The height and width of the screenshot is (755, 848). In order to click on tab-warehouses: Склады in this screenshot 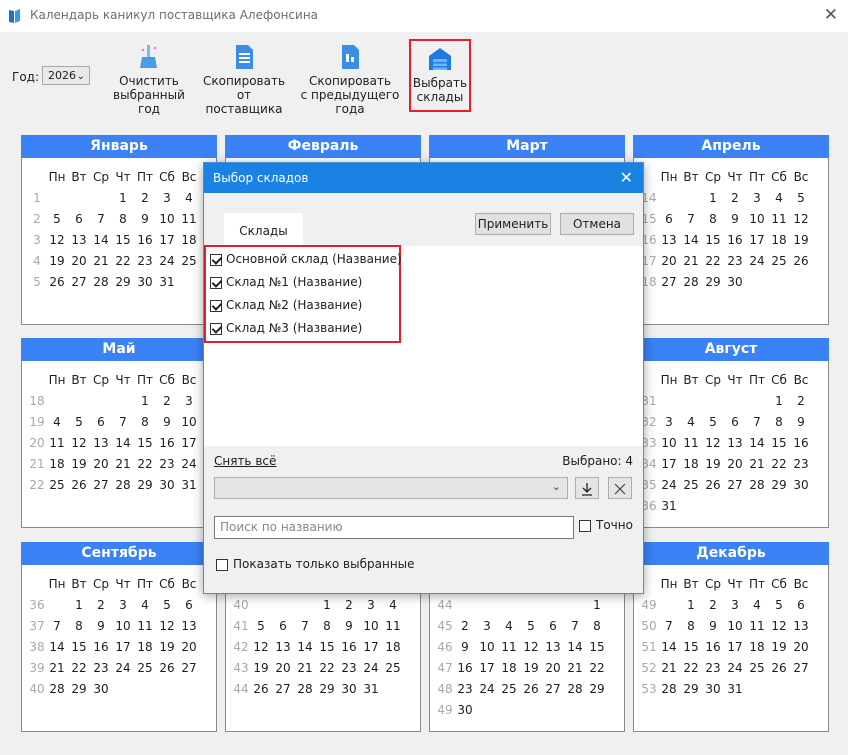, I will do `click(263, 229)`.